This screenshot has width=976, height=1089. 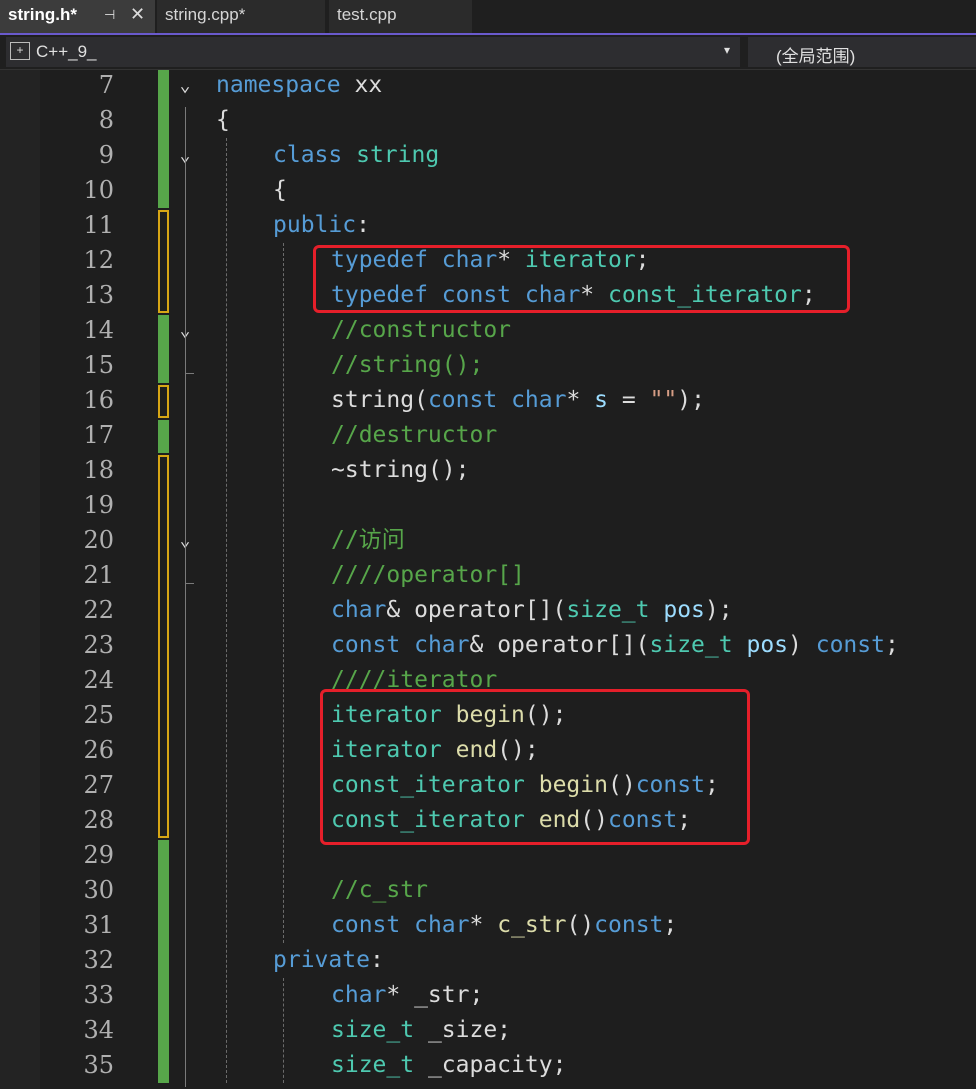 What do you see at coordinates (581, 279) in the screenshot?
I see `highlight-box-typedefs` at bounding box center [581, 279].